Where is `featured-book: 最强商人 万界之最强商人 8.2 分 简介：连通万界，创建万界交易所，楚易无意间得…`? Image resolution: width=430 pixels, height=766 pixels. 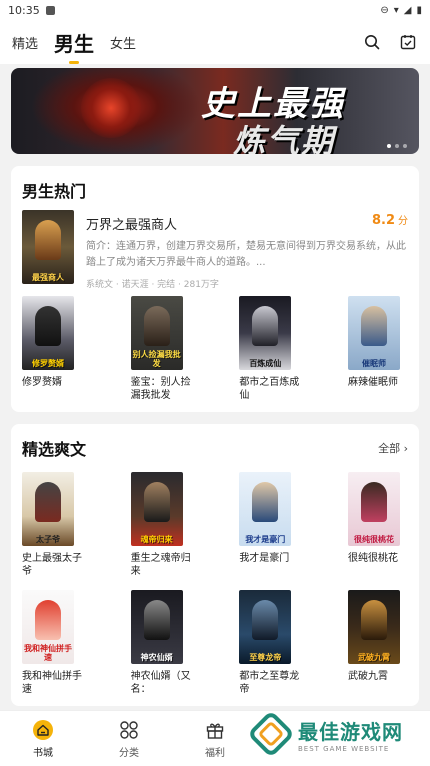 featured-book: 最强商人 万界之最强商人 8.2 分 简介：连通万界，创建万界交易所，楚易无意间得… is located at coordinates (215, 250).